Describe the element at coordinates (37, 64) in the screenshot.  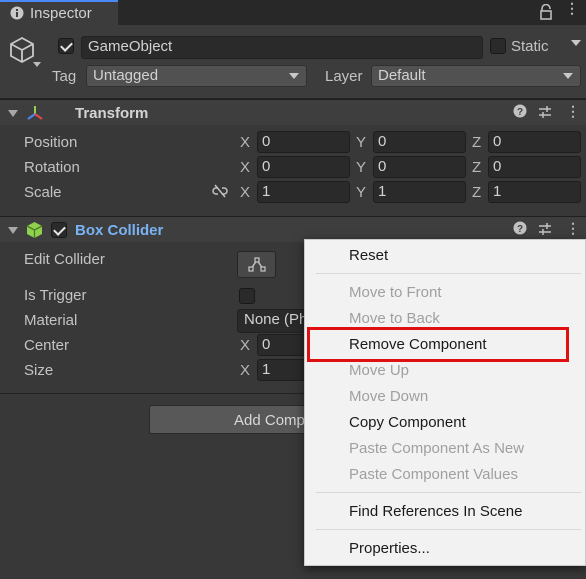
I see `icon-dropdown-arrow` at that location.